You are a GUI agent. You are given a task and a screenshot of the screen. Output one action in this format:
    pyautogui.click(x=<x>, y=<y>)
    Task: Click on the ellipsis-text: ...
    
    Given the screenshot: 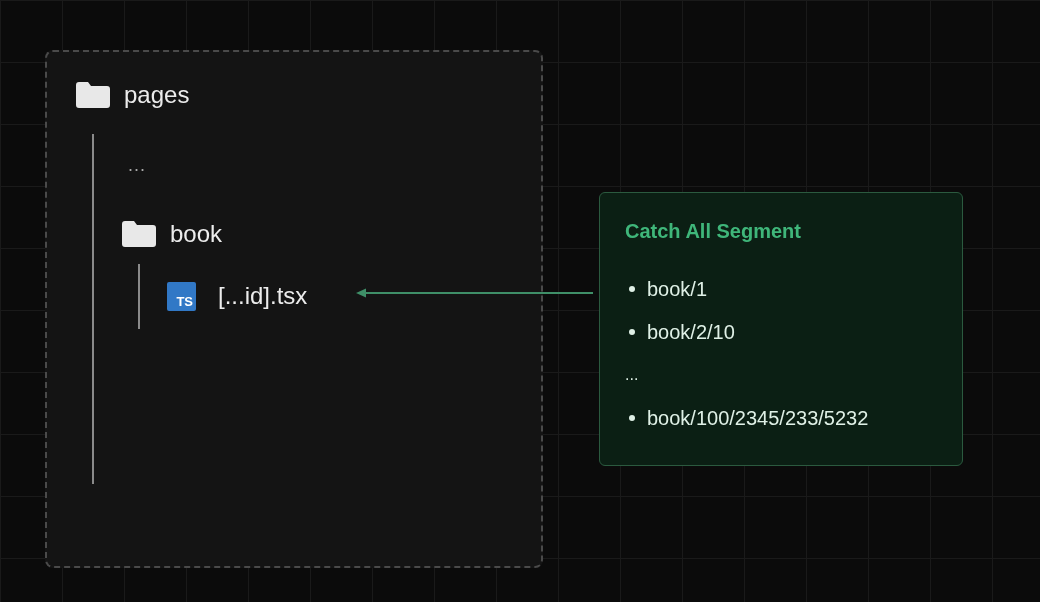 What is the action you would take?
    pyautogui.click(x=137, y=165)
    